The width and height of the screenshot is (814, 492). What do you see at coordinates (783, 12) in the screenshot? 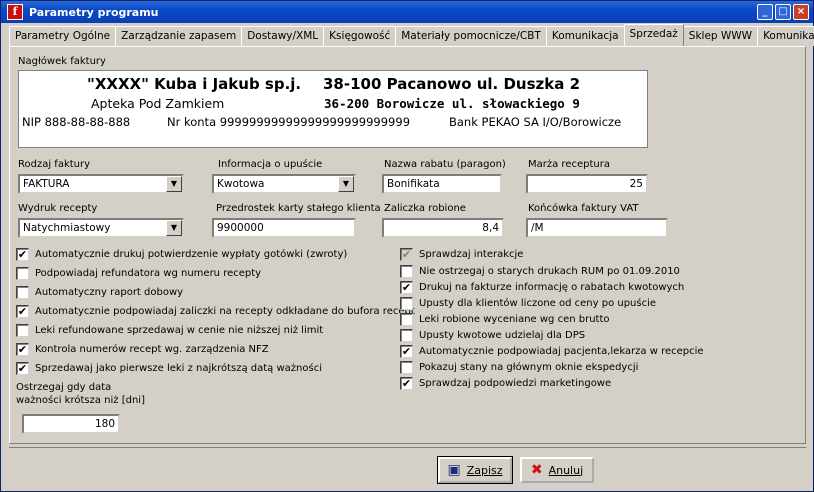
I see `maximize-icon: □` at bounding box center [783, 12].